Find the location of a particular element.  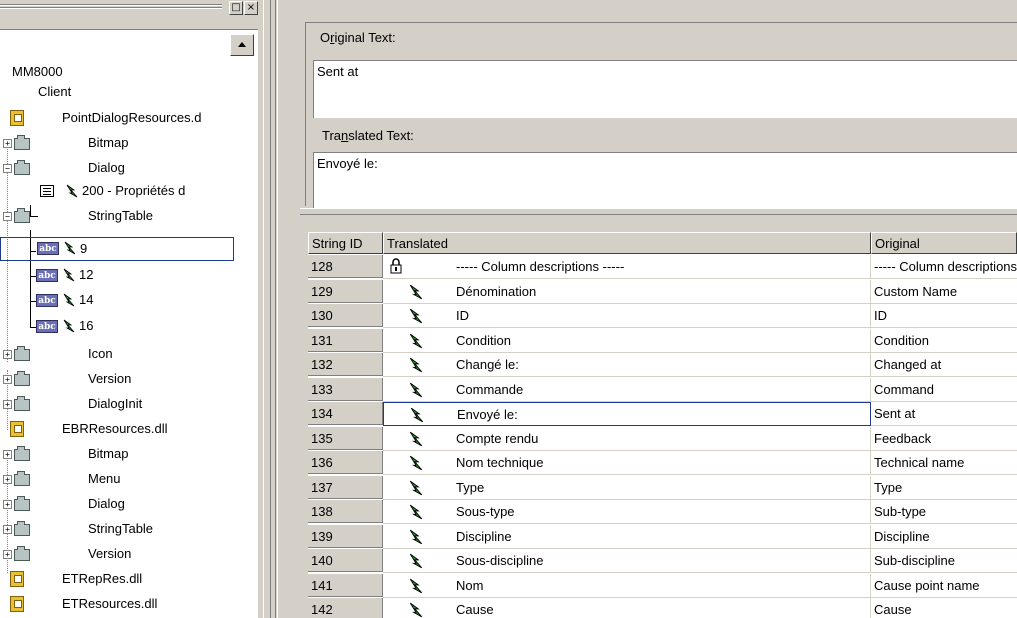

original-cell: ----- Column descriptions ----- is located at coordinates (944, 267).